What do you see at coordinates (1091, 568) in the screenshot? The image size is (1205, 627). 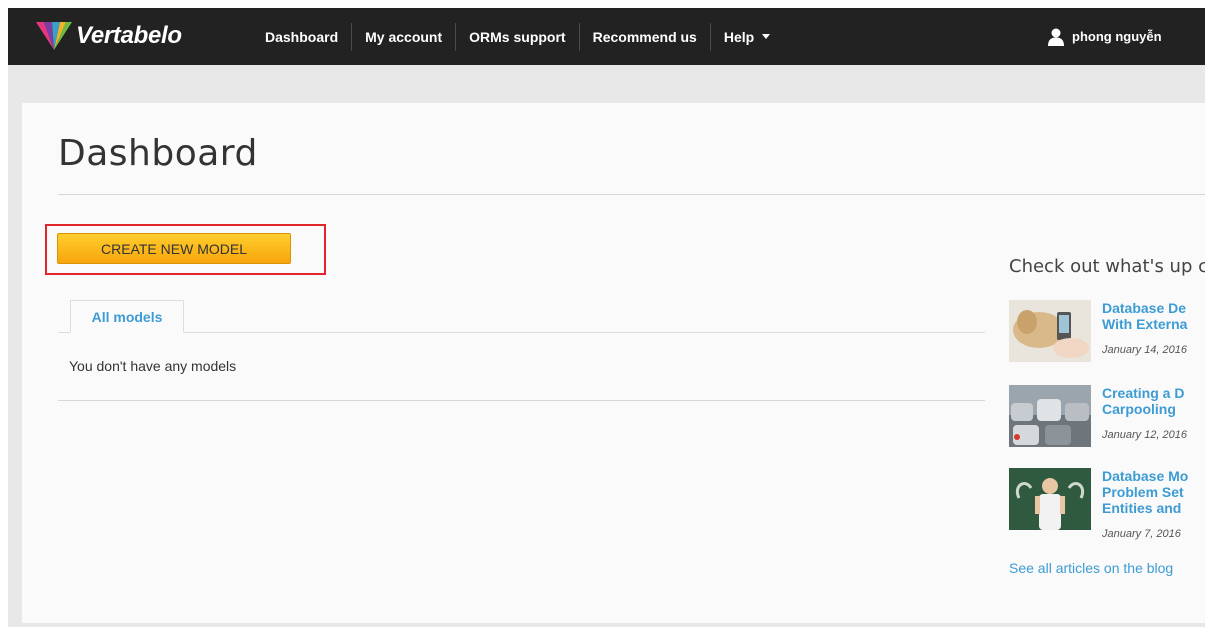 I see `see-all-articles-link: See all articles on the blog` at bounding box center [1091, 568].